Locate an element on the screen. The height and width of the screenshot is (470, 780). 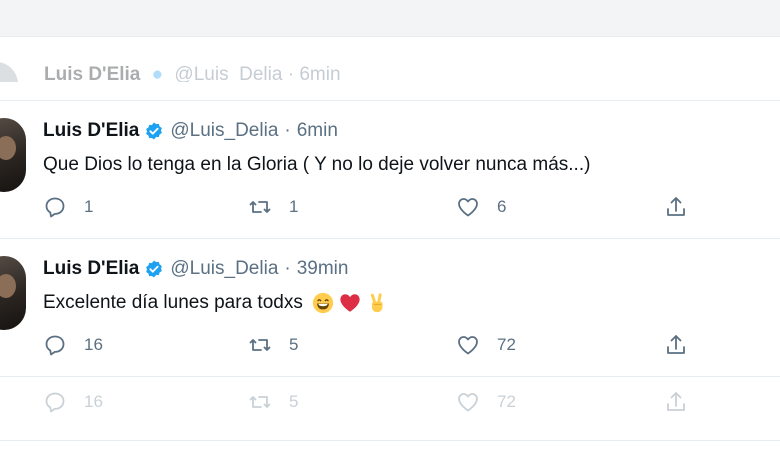
reply-button: 1 is located at coordinates (68, 207).